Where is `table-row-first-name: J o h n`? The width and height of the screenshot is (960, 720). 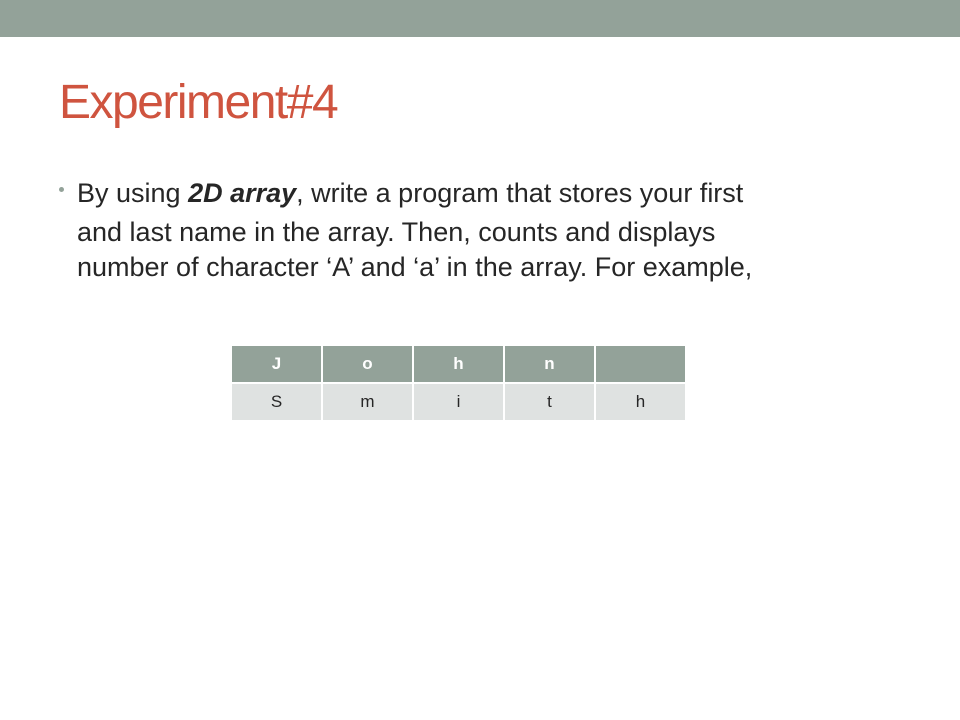
table-row-first-name: J o h n is located at coordinates (458, 364).